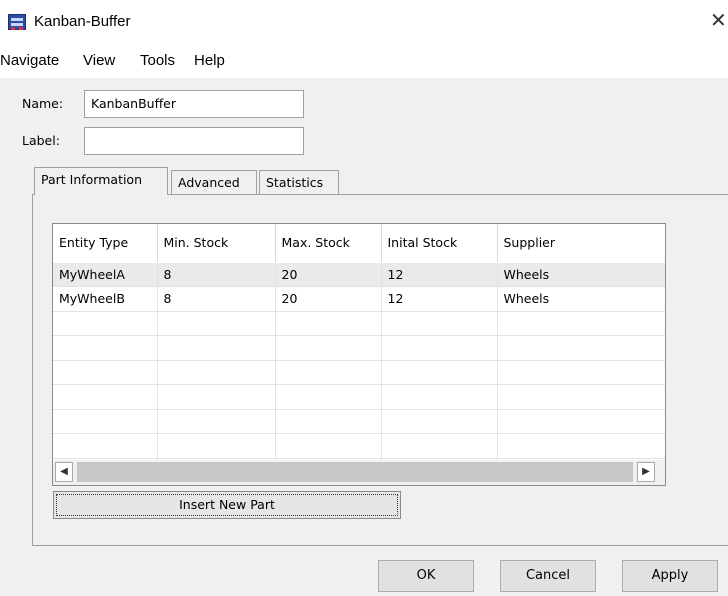 The image size is (728, 596). What do you see at coordinates (194, 141) in the screenshot?
I see `label-input` at bounding box center [194, 141].